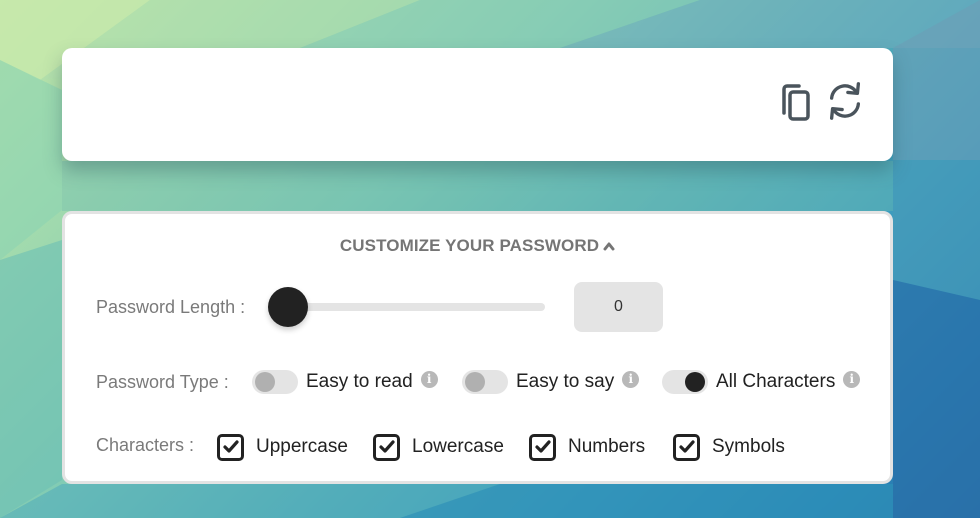 Image resolution: width=980 pixels, height=518 pixels. I want to click on password-type-label: Password Type :, so click(162, 382).